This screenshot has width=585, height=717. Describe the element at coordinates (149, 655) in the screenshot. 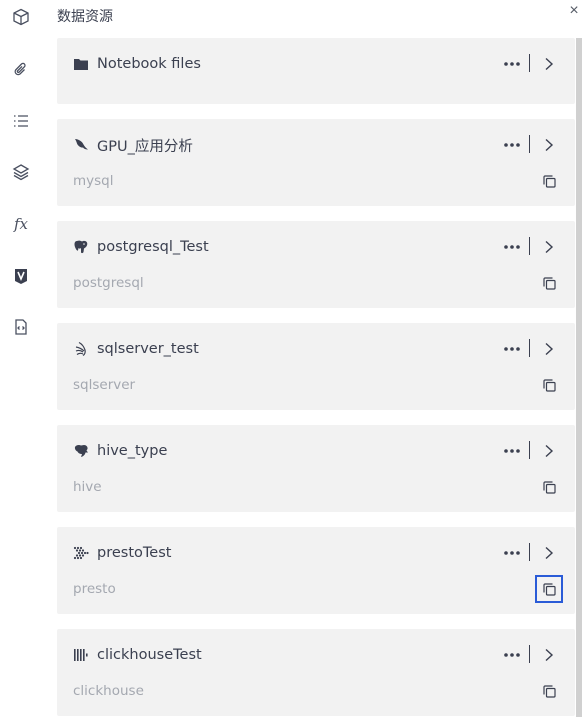

I see `resource-name: clickhouseTest` at that location.